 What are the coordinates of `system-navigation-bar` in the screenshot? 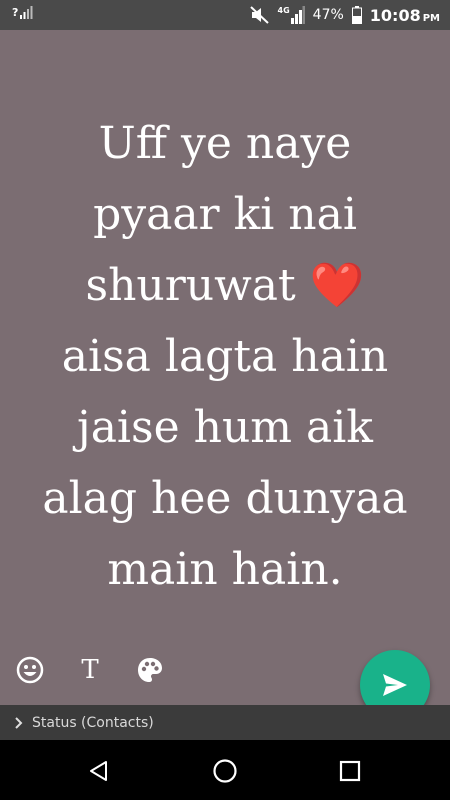 It's located at (225, 770).